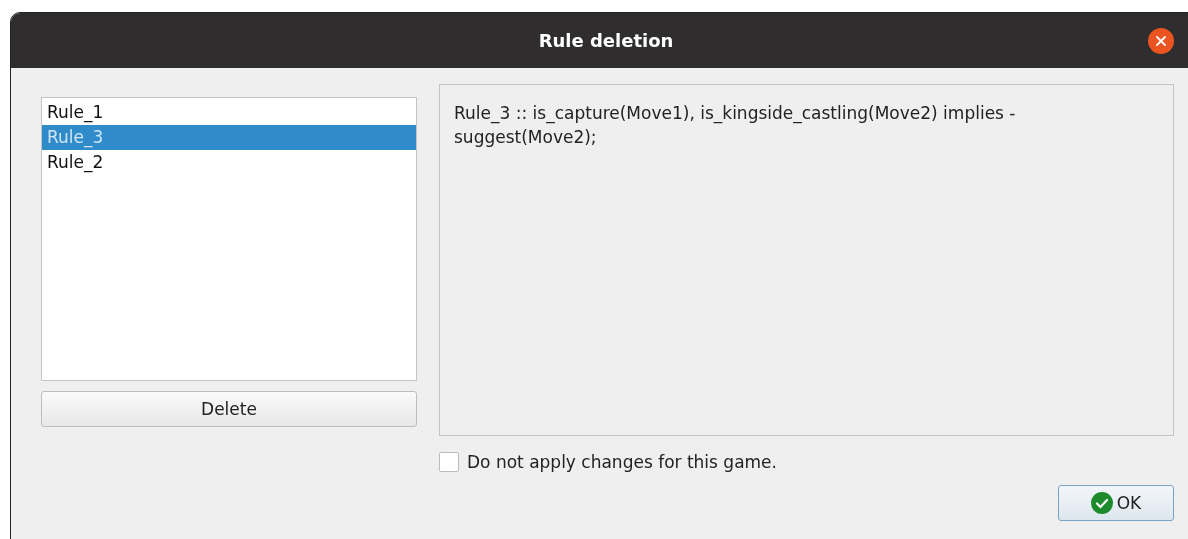 The height and width of the screenshot is (539, 1188). I want to click on check-circle-icon, so click(1101, 503).